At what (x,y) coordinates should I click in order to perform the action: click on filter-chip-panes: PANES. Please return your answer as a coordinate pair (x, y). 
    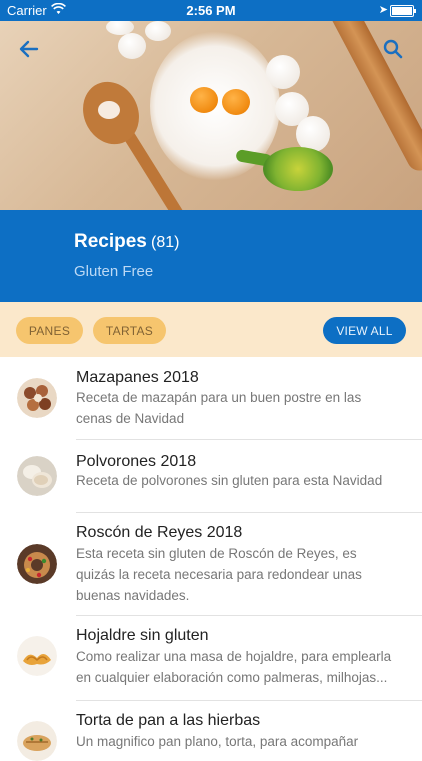
    Looking at the image, I should click on (49, 330).